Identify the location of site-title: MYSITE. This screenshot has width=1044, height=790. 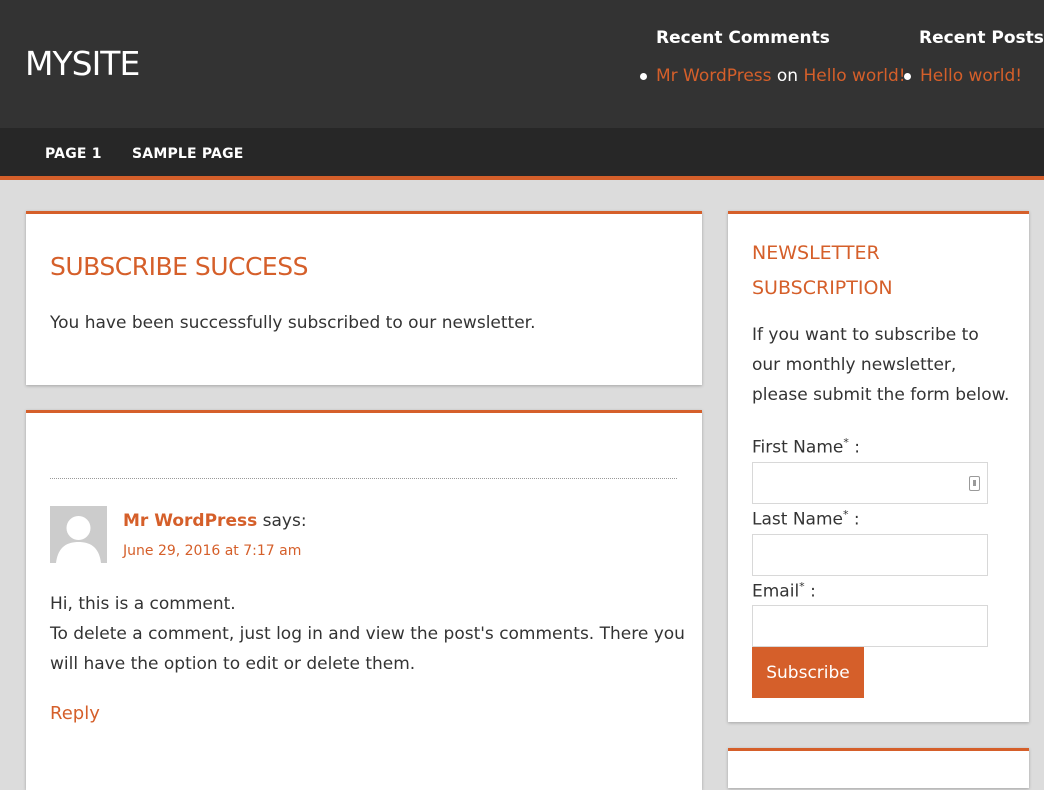
(82, 63).